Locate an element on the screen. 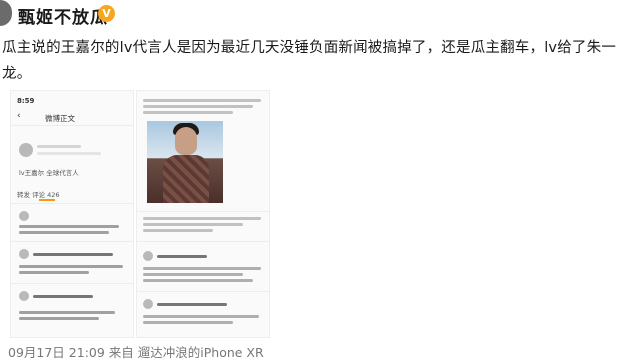 The height and width of the screenshot is (364, 640). photo-head is located at coordinates (186, 141).